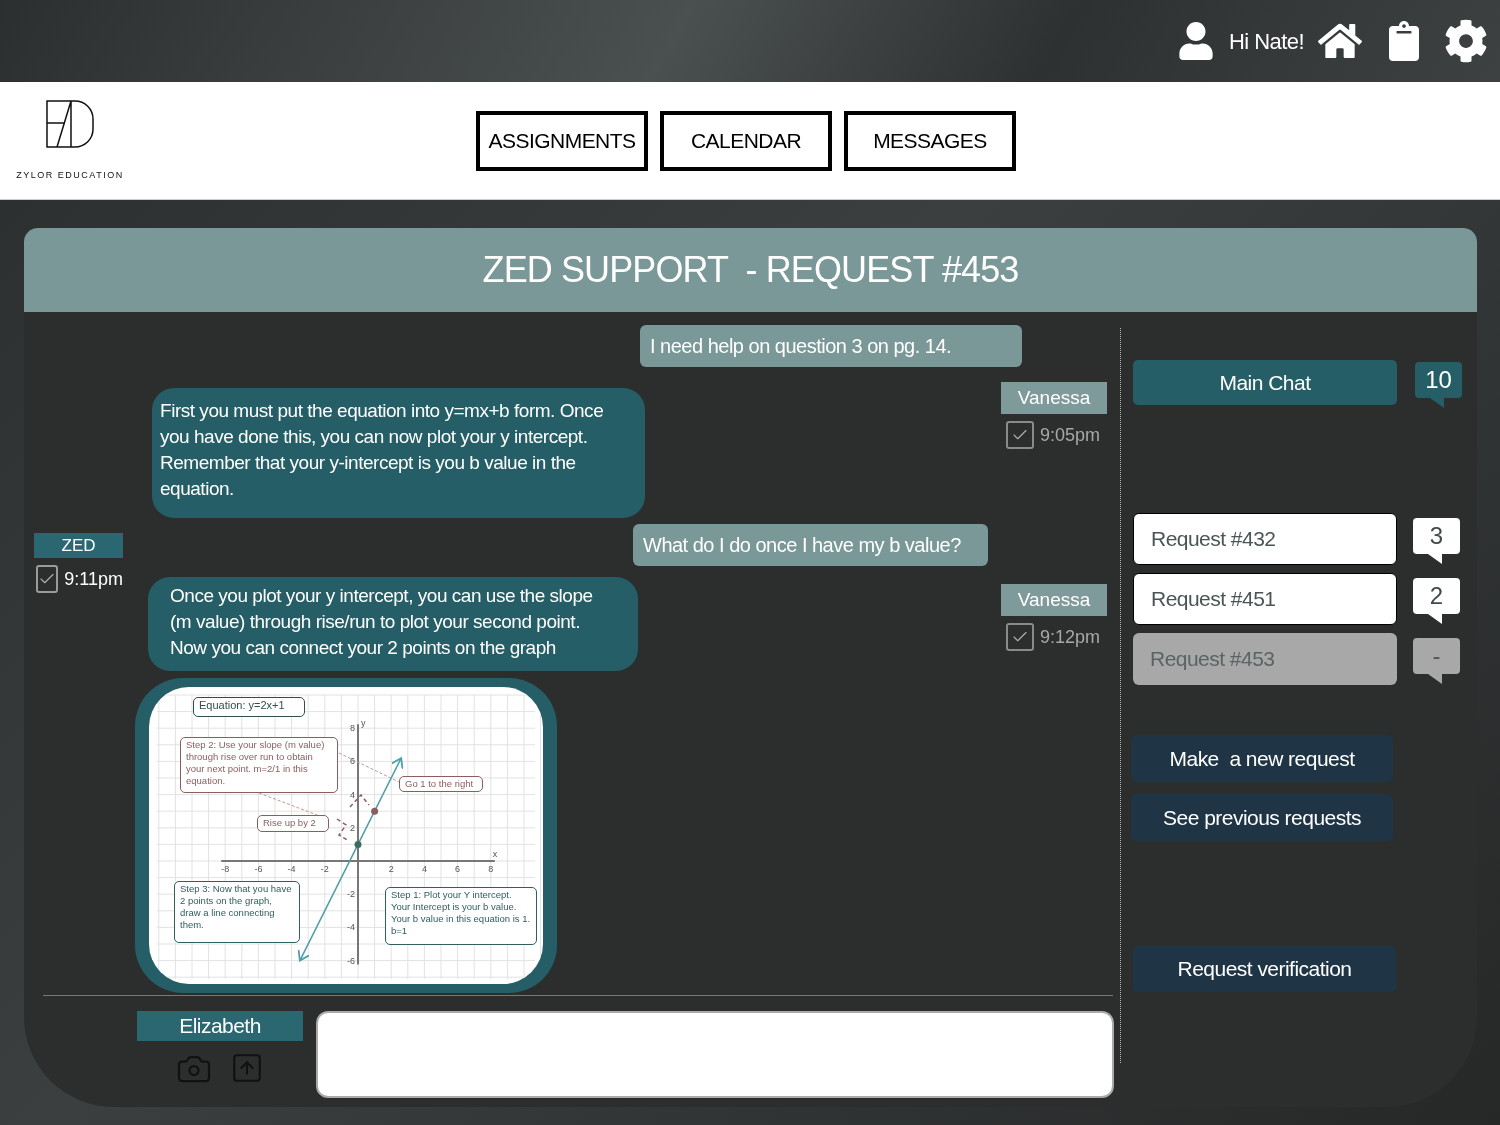 The width and height of the screenshot is (1500, 1125). What do you see at coordinates (393, 624) in the screenshot?
I see `chat-bubble: Once you plot your y intercept, you can use the slope (m value) through rise/run to plot your second point. Now you can connect your 2 points on the graph` at bounding box center [393, 624].